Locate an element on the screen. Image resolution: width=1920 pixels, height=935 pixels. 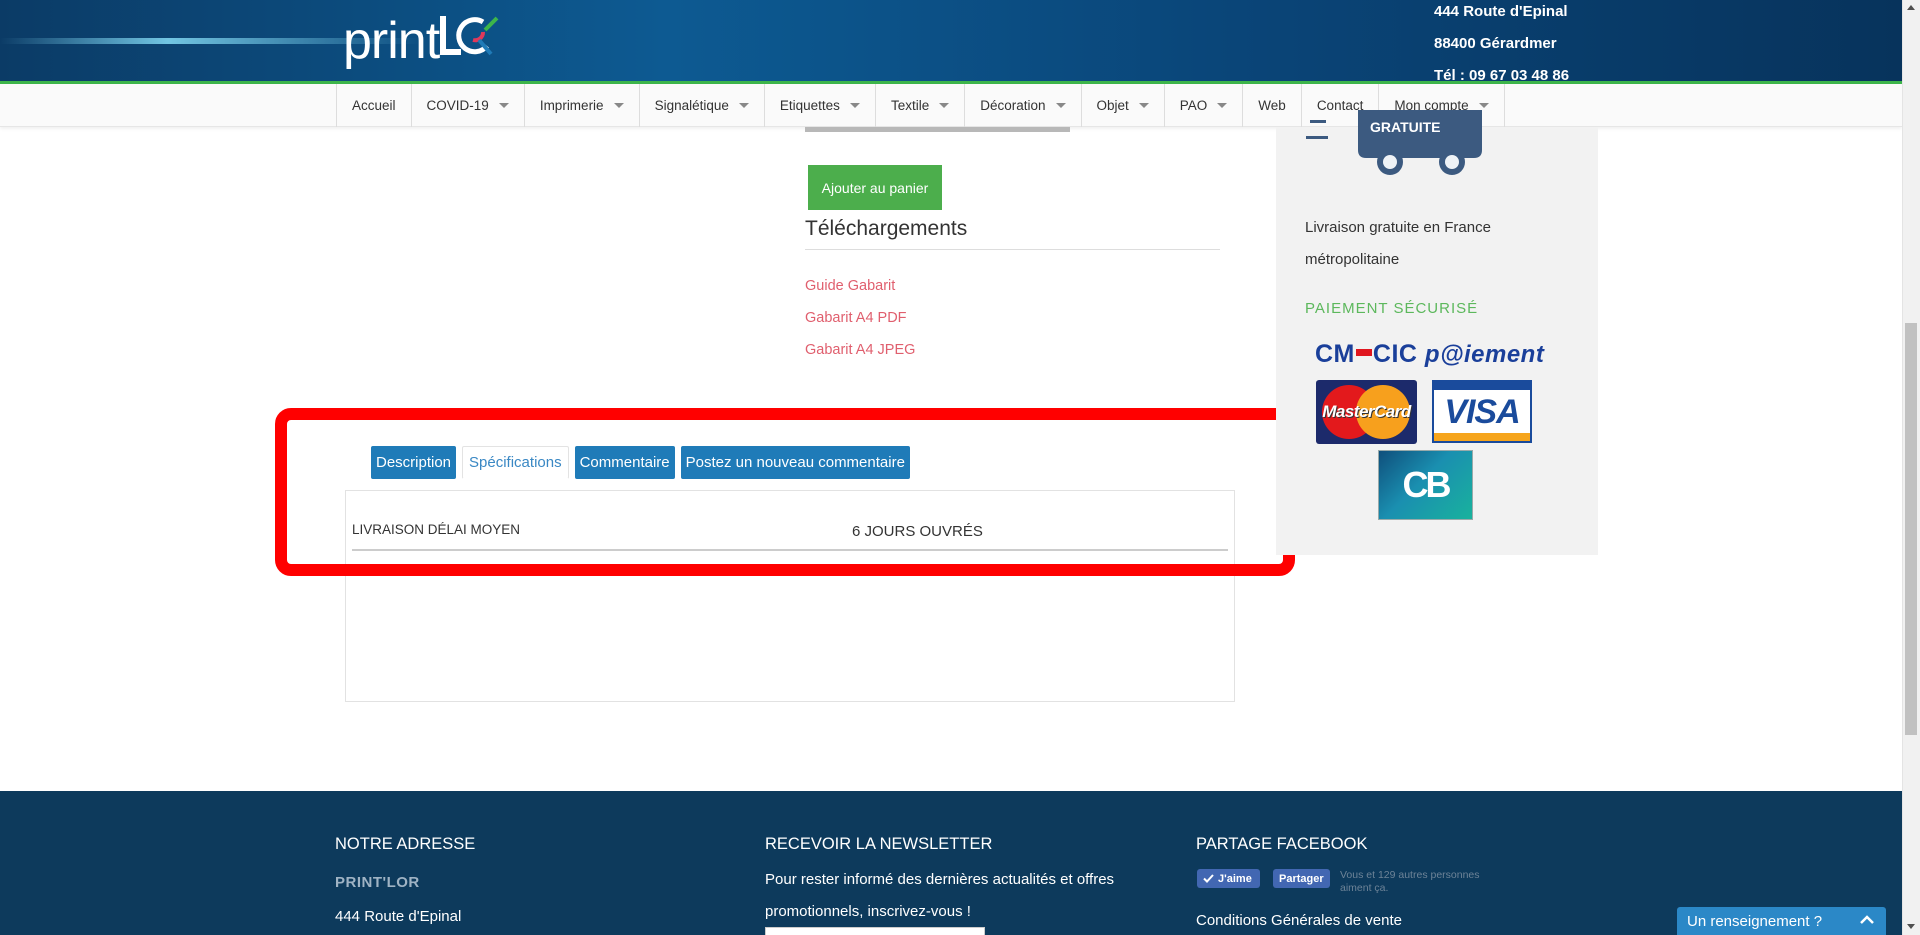
nav-item-imprimerie: Imprimerie is located at coordinates (582, 105).